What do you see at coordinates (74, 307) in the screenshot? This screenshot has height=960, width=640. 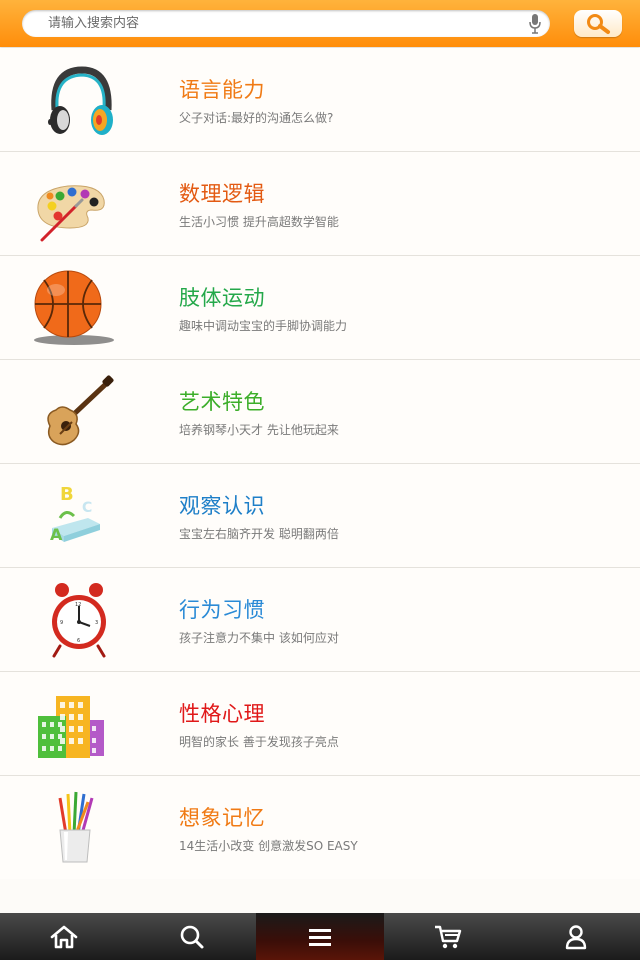 I see `basketball-icon` at bounding box center [74, 307].